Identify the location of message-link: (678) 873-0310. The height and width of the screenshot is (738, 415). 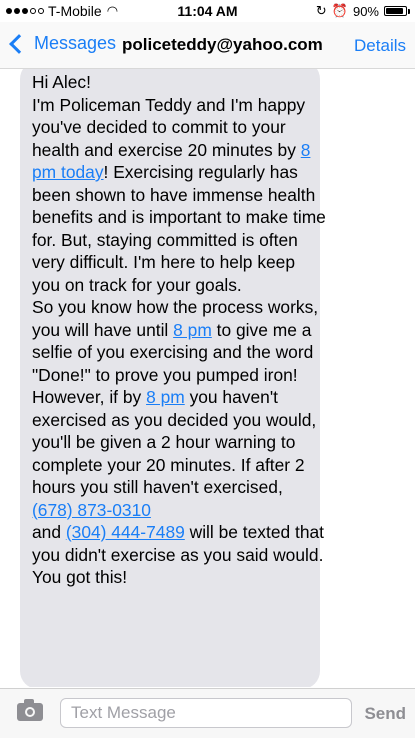
(91, 510).